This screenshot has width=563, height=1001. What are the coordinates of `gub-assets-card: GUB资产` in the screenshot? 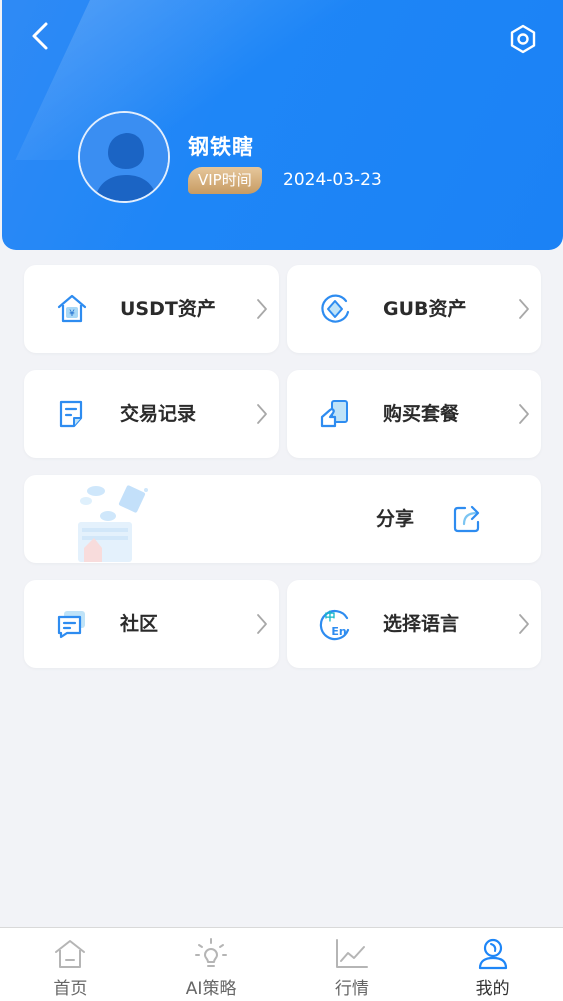 It's located at (414, 309).